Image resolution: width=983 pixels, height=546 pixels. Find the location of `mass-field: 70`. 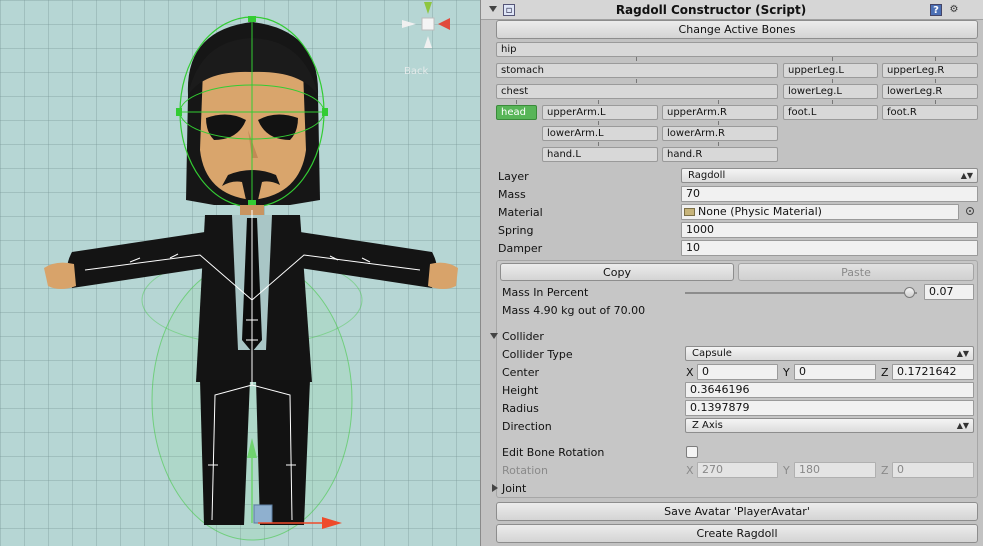

mass-field: 70 is located at coordinates (829, 194).